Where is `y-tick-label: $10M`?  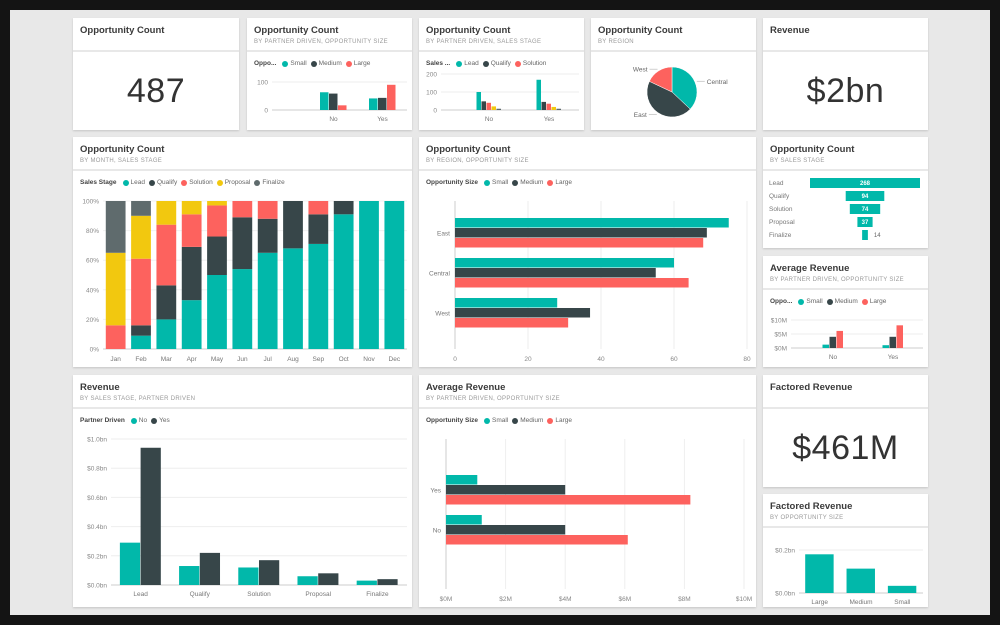 y-tick-label: $10M is located at coordinates (779, 321).